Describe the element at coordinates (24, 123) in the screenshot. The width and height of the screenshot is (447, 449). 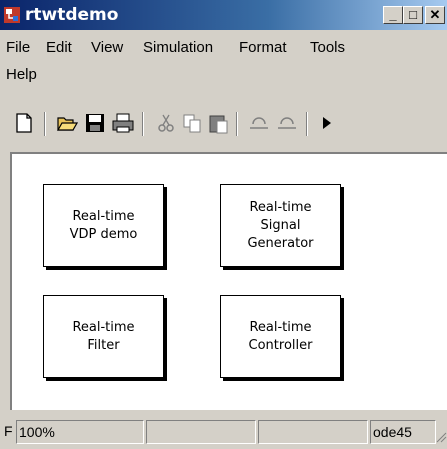
I see `new-icon` at that location.